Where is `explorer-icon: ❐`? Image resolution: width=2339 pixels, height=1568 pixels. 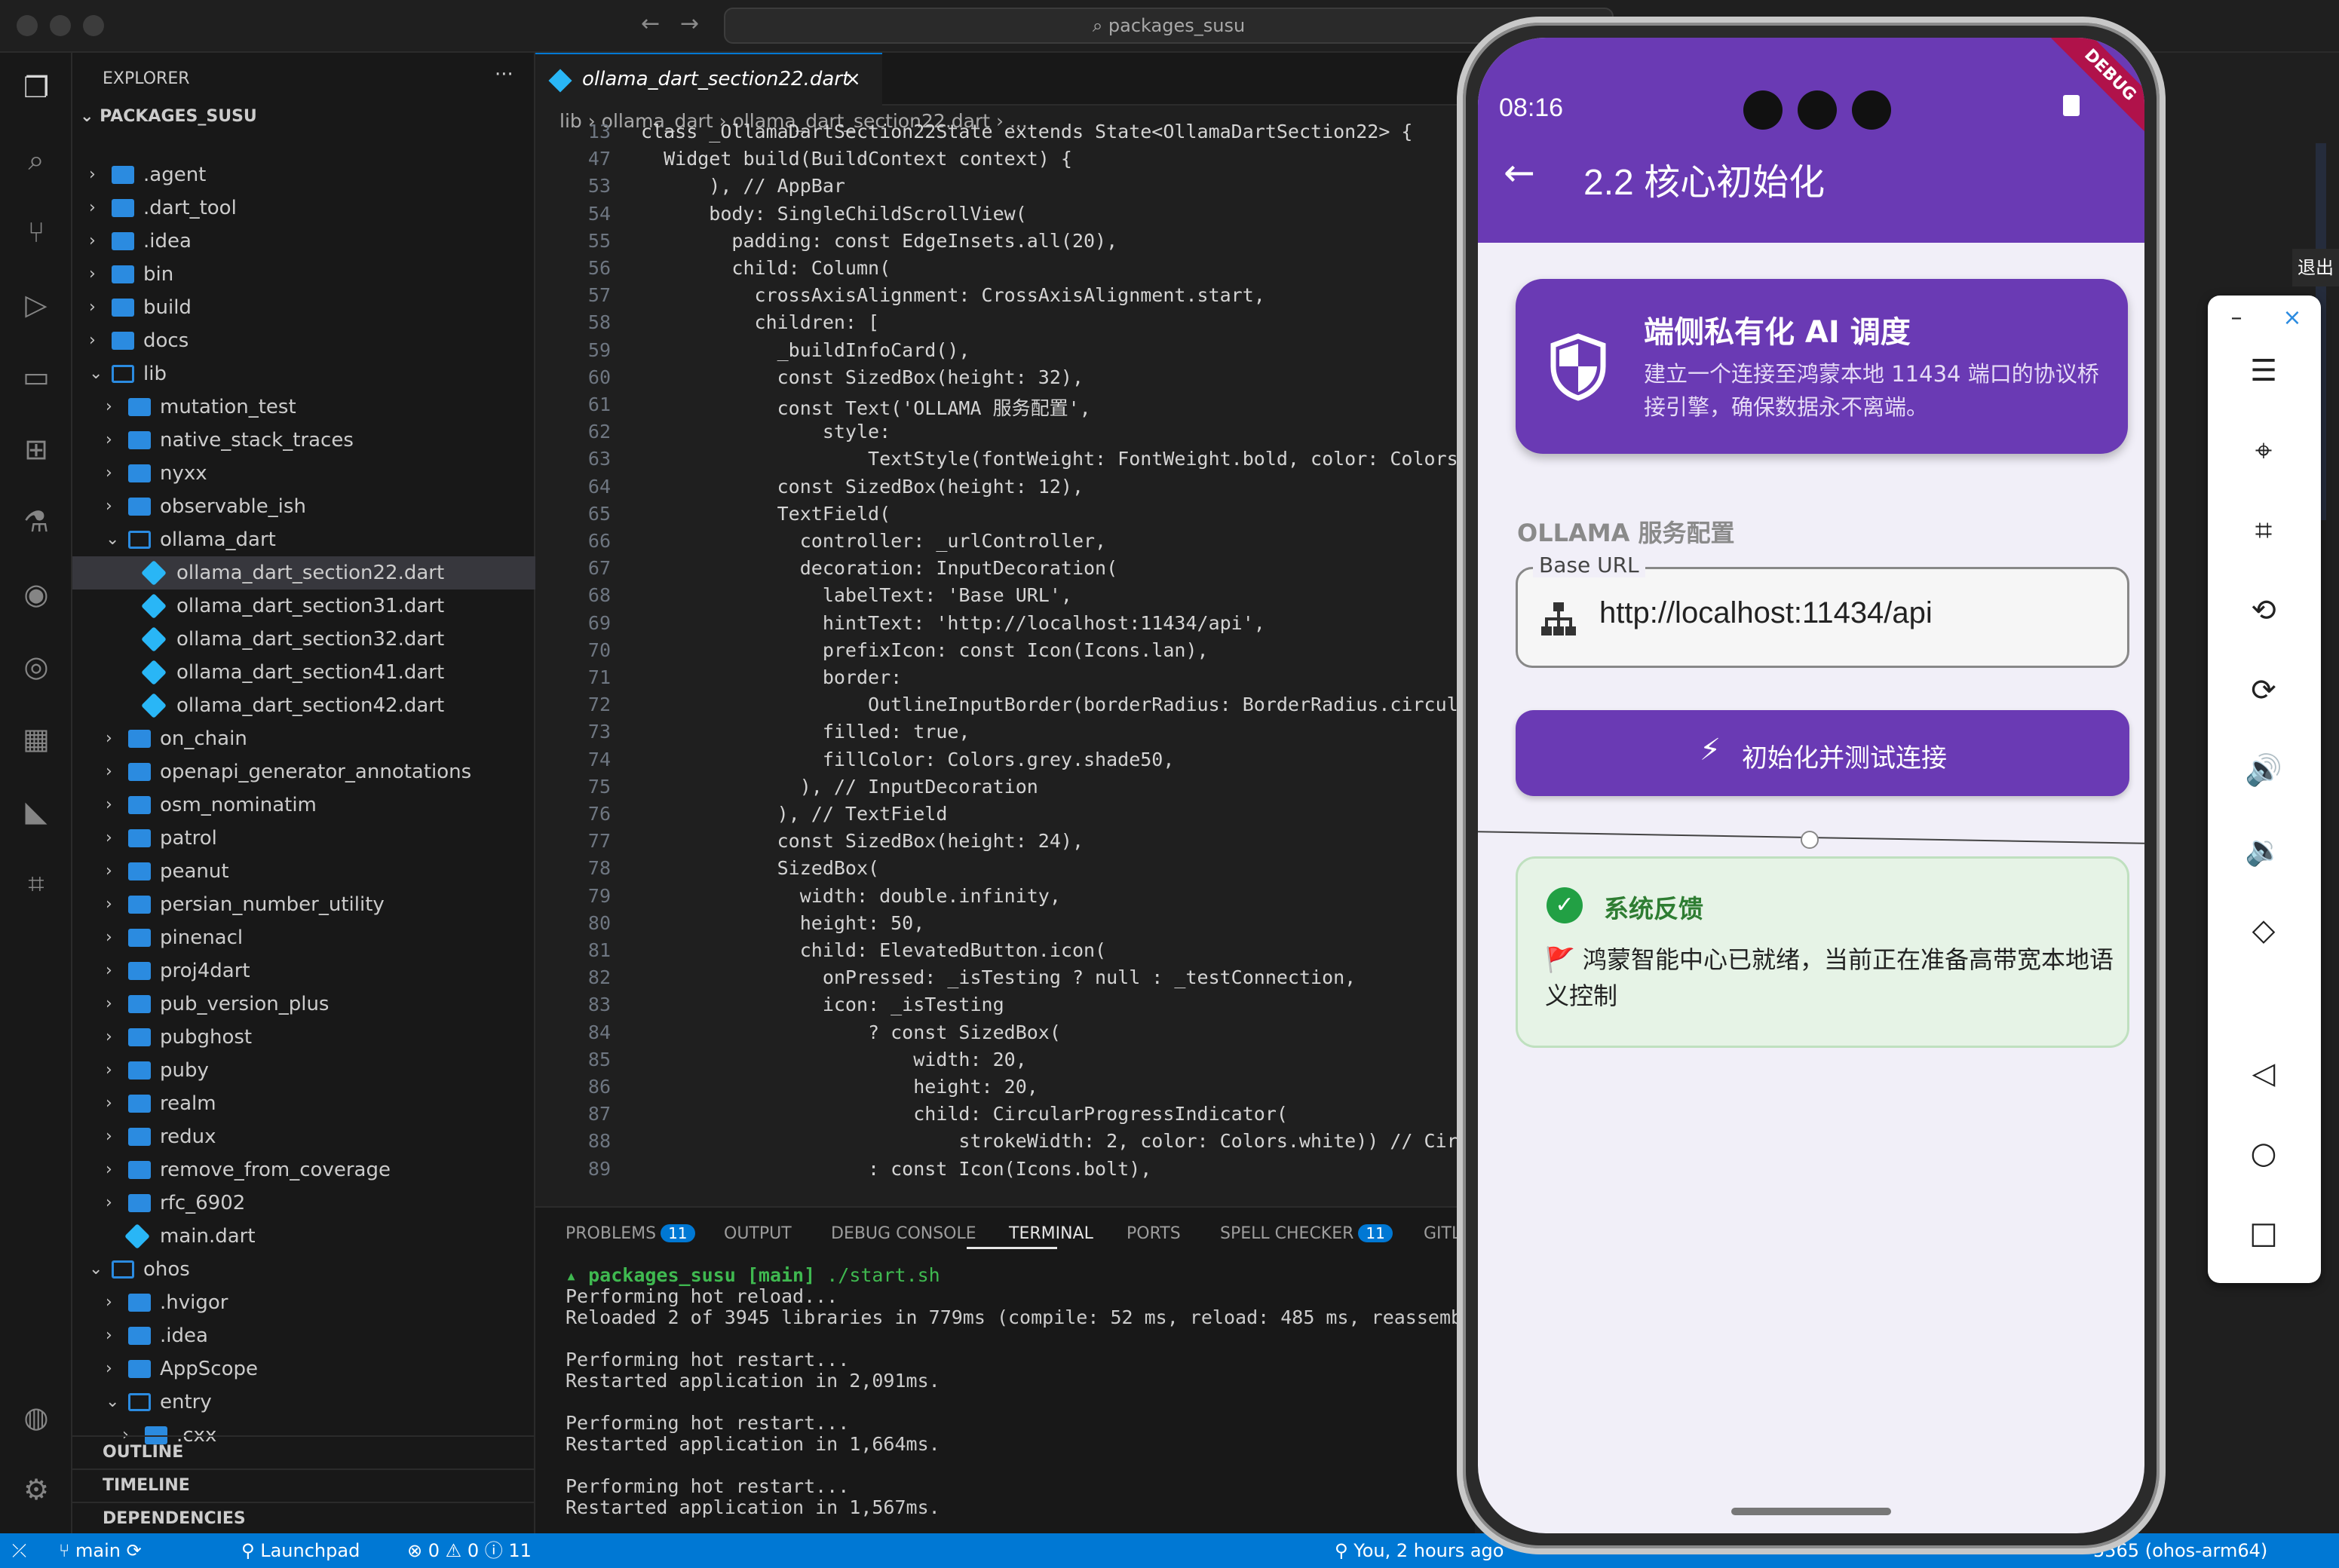
explorer-icon: ❐ is located at coordinates (36, 87).